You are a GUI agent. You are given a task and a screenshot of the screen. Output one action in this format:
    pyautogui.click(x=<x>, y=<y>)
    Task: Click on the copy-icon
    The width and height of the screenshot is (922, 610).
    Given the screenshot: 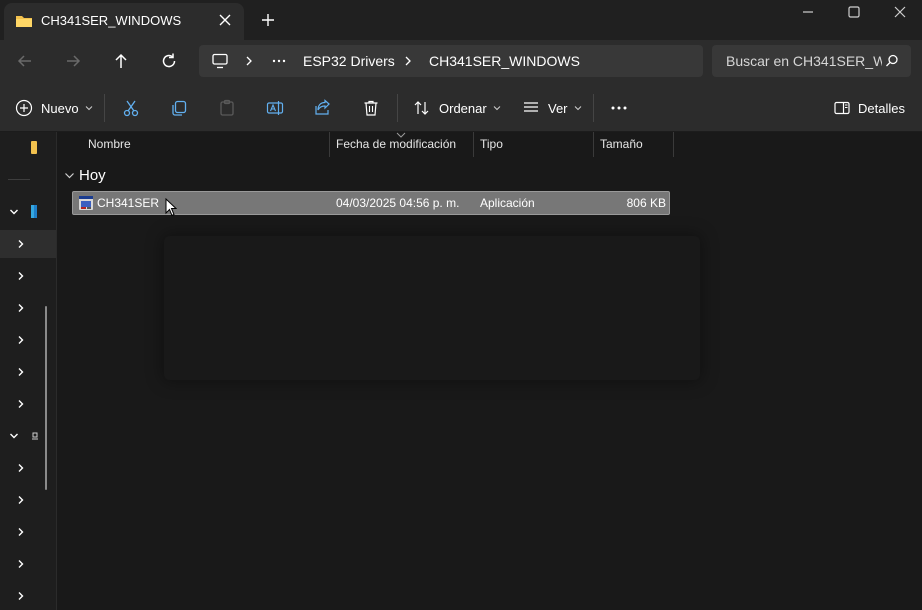 What is the action you would take?
    pyautogui.click(x=179, y=108)
    